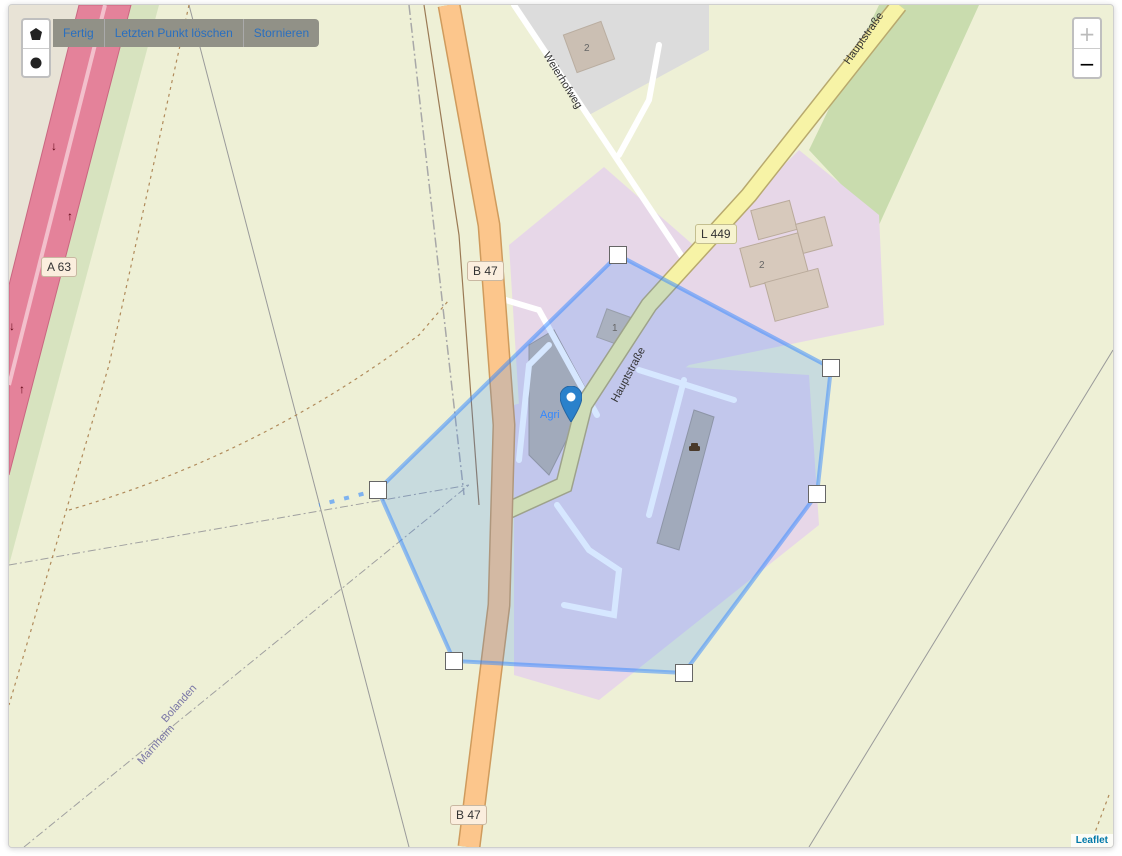  Describe the element at coordinates (468, 815) in the screenshot. I see `shield-b47-bottom: B 47` at that location.